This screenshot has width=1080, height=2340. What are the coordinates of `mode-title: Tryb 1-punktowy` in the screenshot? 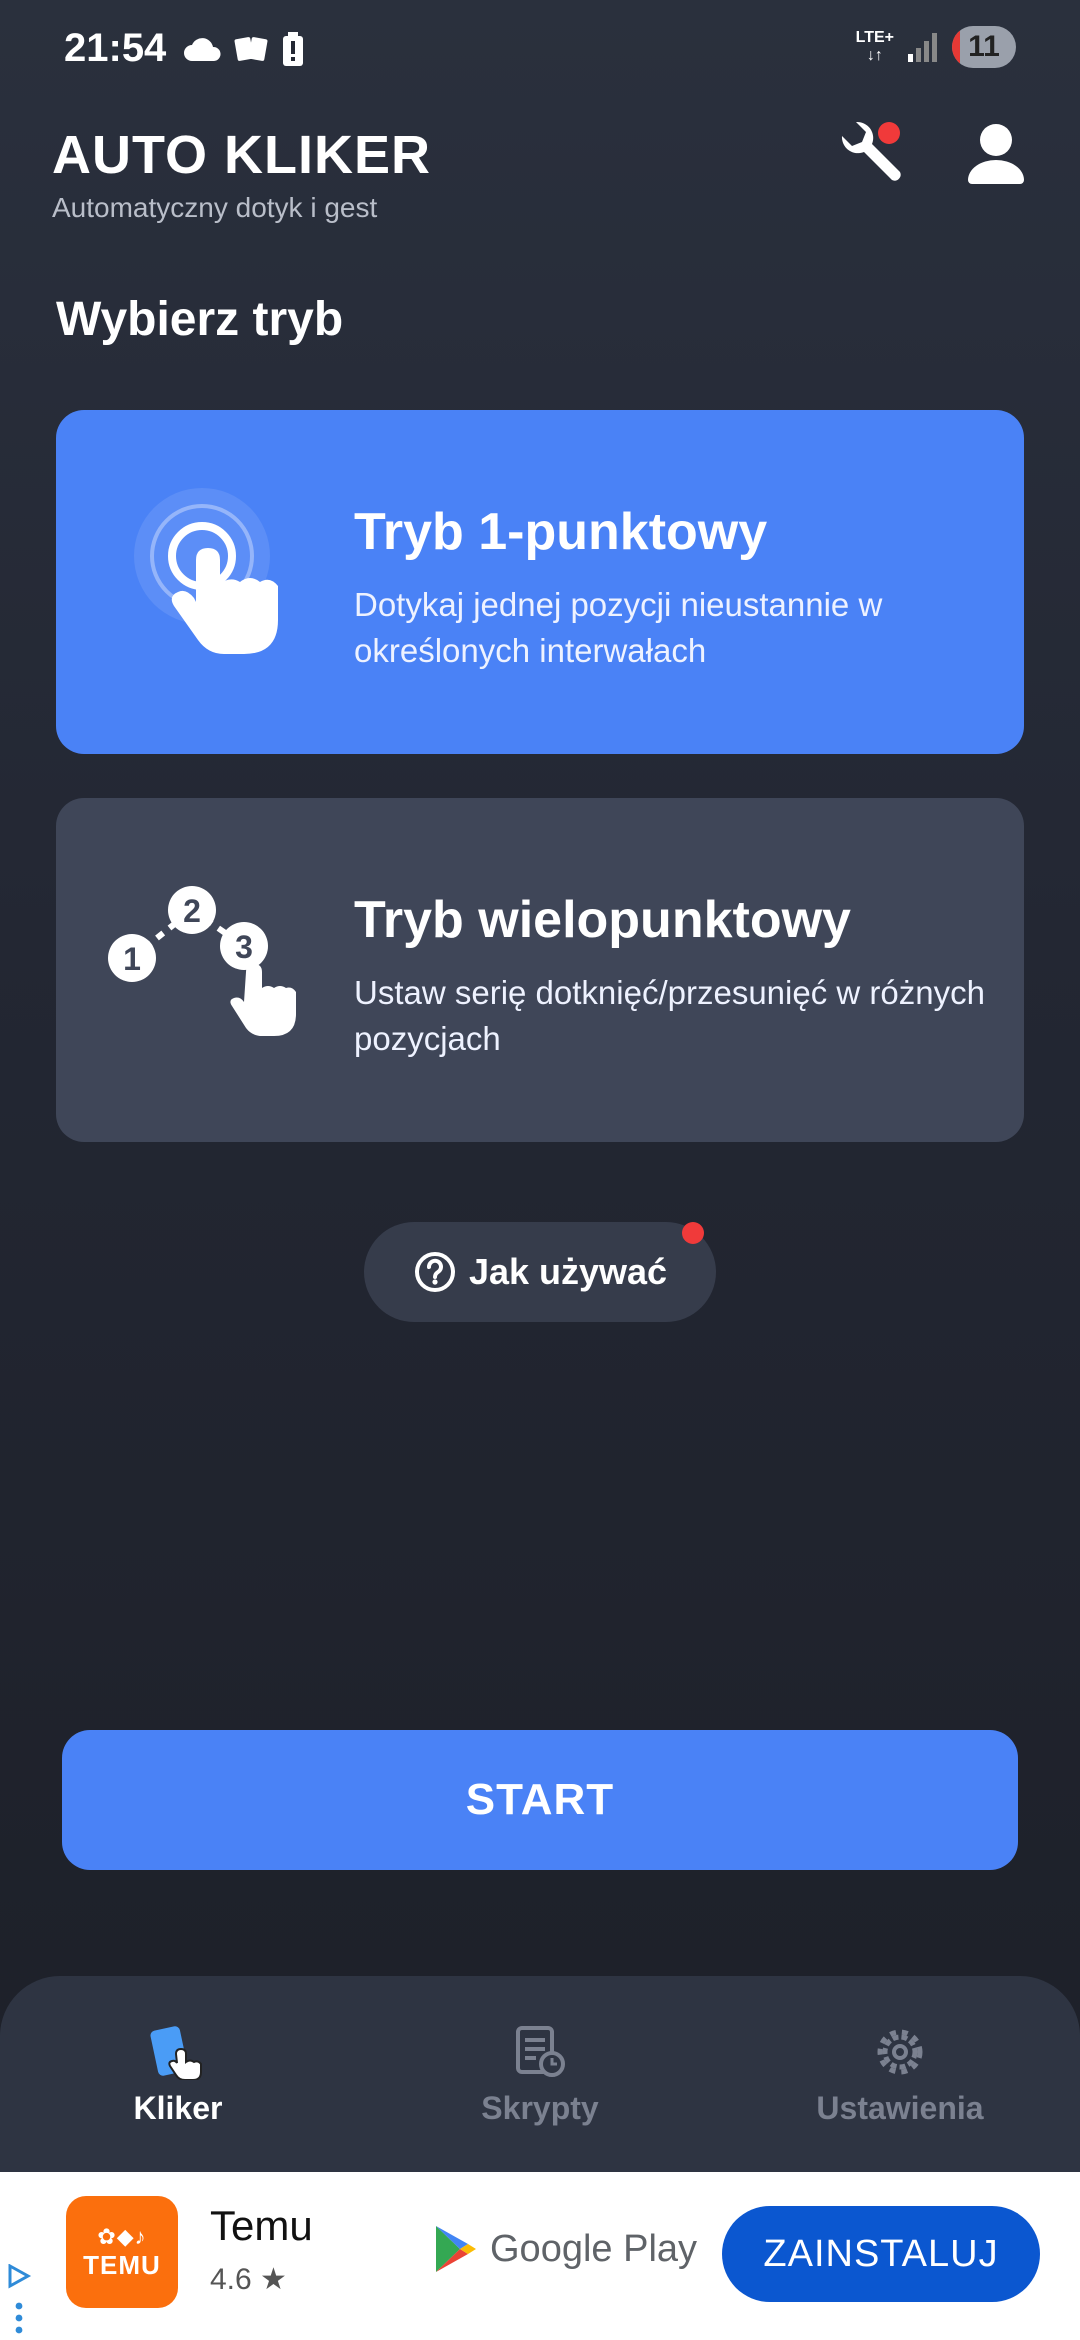 It's located at (561, 532).